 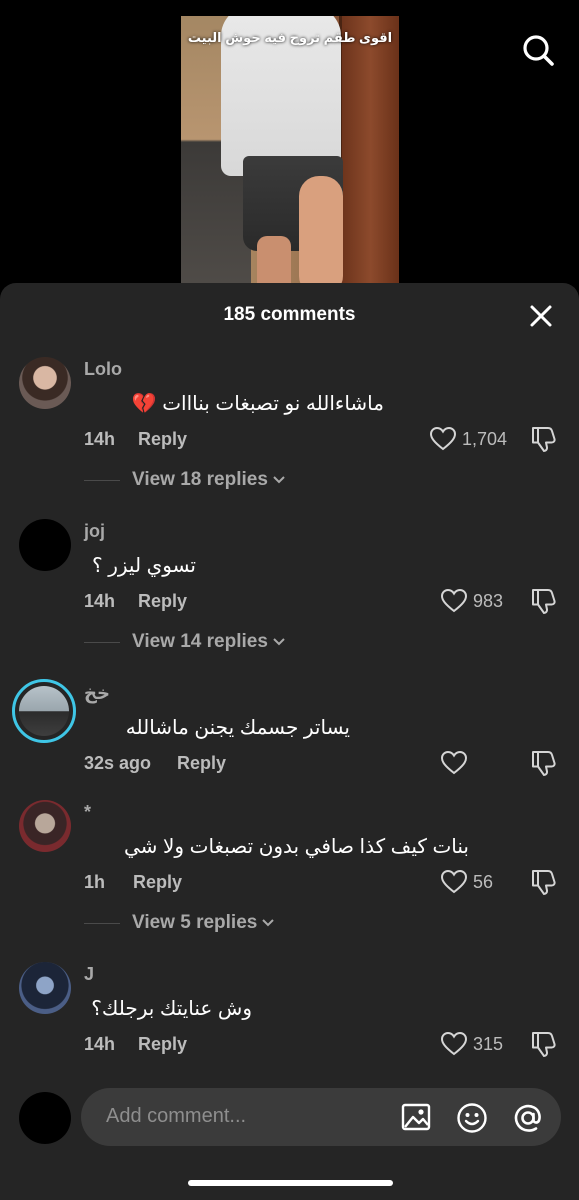 I want to click on comments-count-title: 185 comments, so click(x=289, y=314).